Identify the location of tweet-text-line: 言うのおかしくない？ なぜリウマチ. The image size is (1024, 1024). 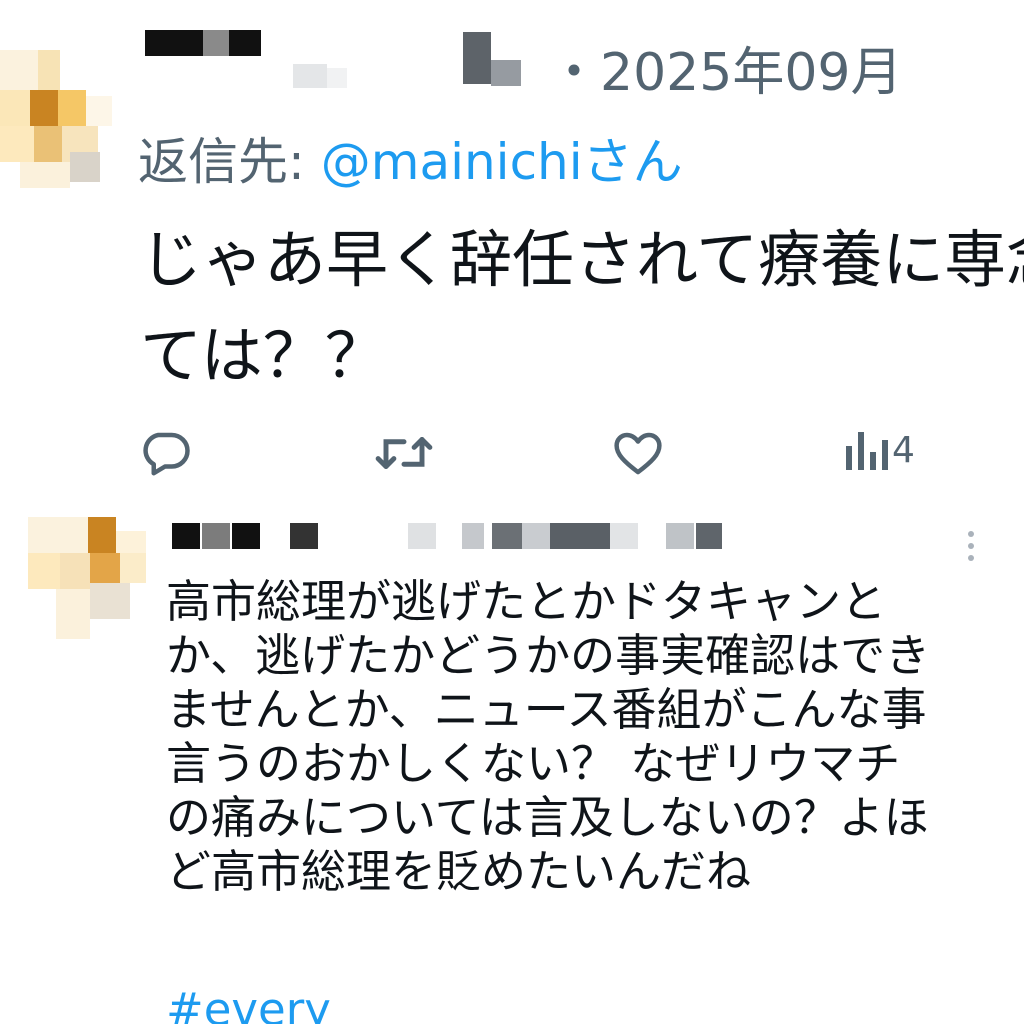
(533, 763).